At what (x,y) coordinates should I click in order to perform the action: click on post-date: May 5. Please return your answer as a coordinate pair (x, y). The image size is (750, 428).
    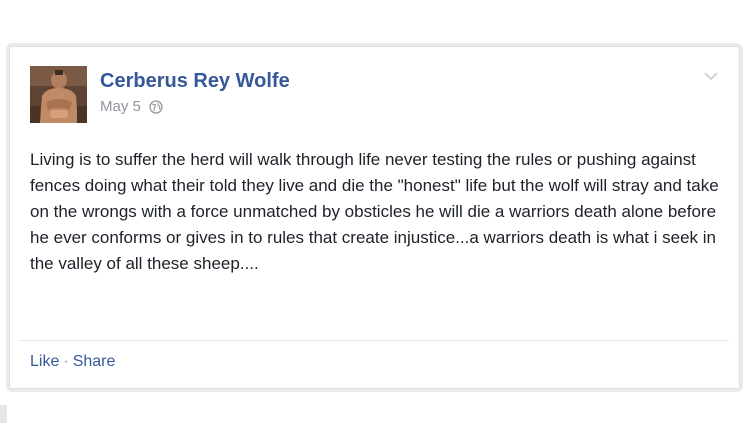
    Looking at the image, I should click on (120, 106).